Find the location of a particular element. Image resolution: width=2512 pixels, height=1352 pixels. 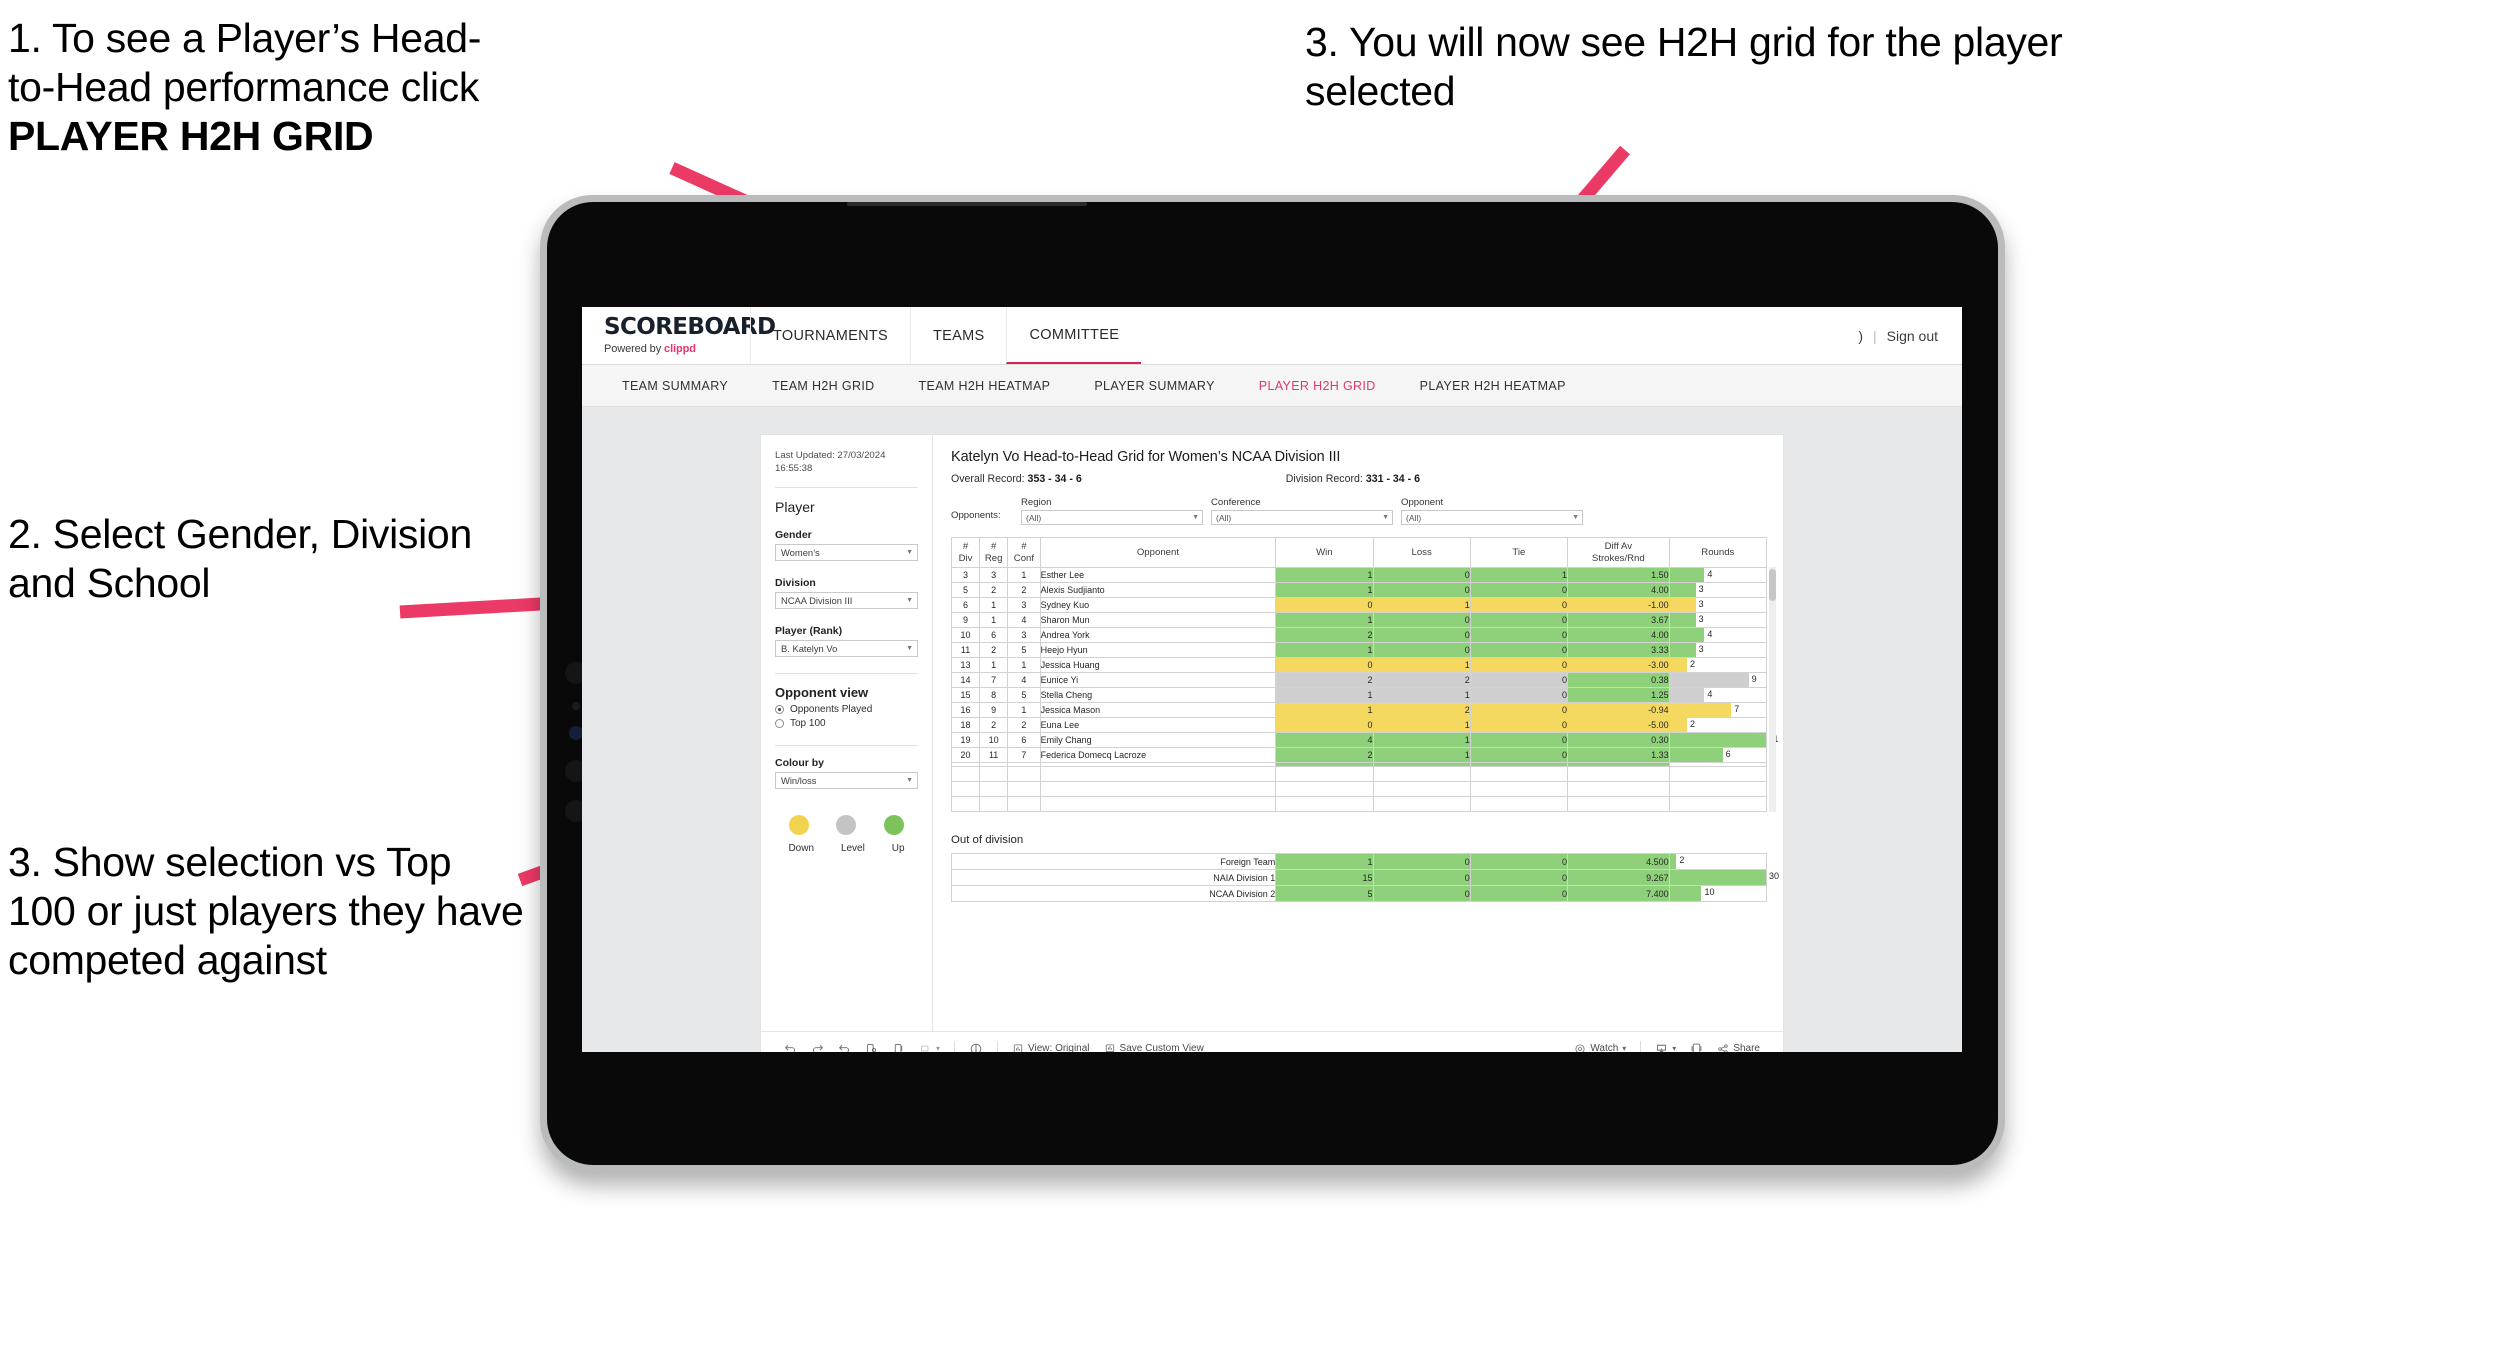

undo-history-dropdown: ▾ is located at coordinates (929, 1047).